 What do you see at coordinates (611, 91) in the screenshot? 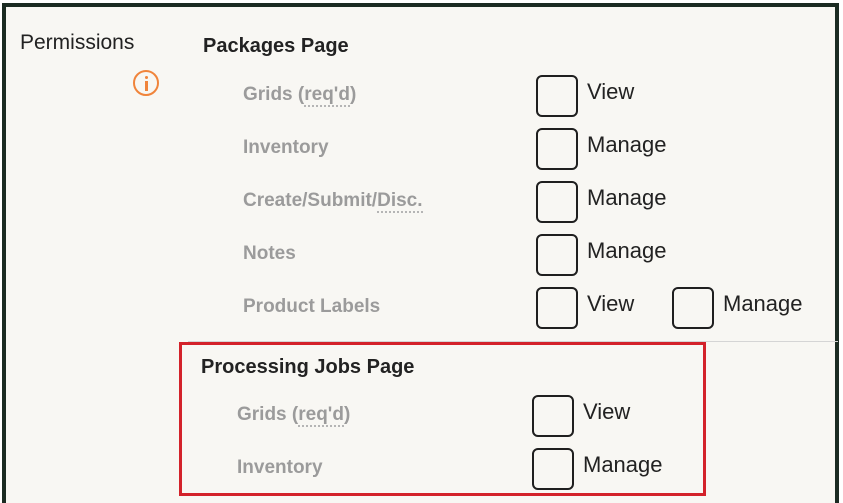
I see `packages-grids-view-label: View` at bounding box center [611, 91].